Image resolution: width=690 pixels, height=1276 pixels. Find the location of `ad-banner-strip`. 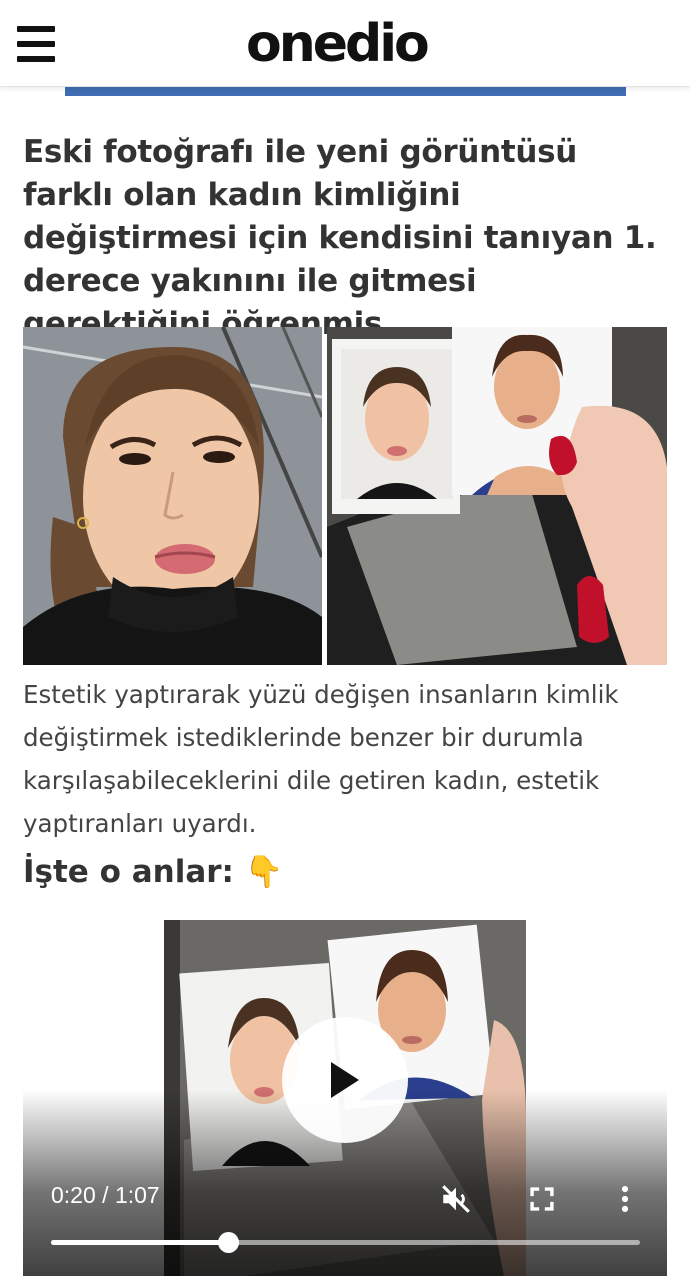

ad-banner-strip is located at coordinates (345, 91).